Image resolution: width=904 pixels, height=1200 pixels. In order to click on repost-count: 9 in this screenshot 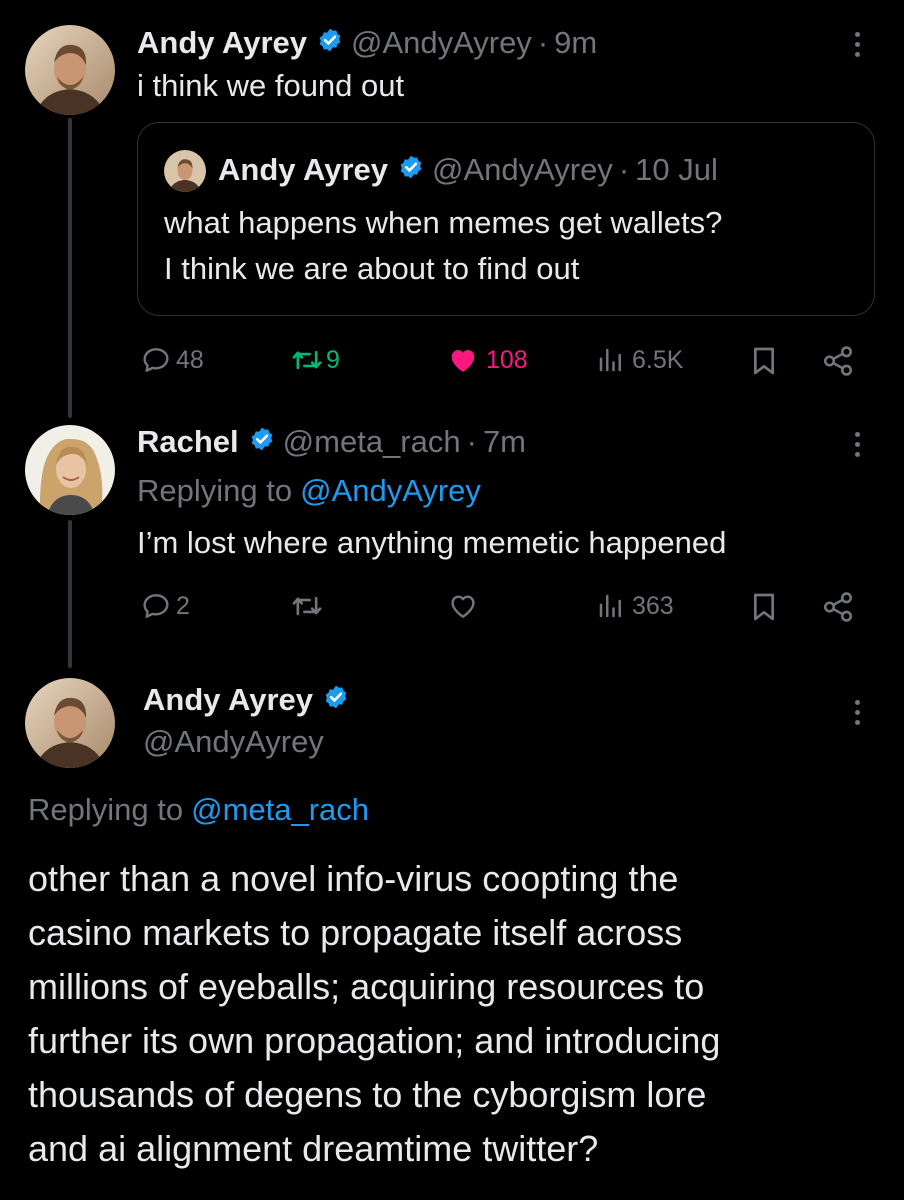, I will do `click(333, 359)`.